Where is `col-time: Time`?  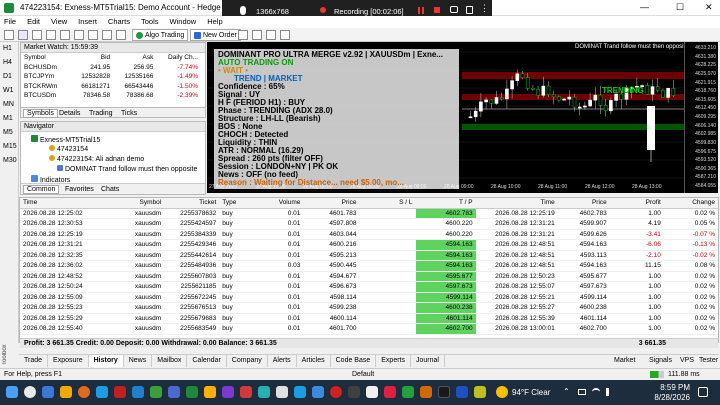 col-time: Time is located at coordinates (66, 203).